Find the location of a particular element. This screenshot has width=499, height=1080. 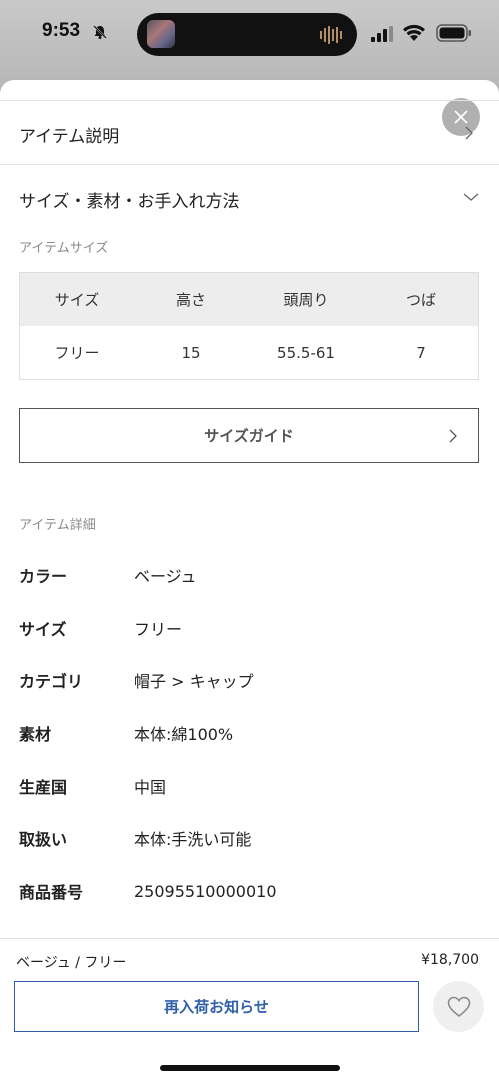

cellular-signal-icon is located at coordinates (382, 34).